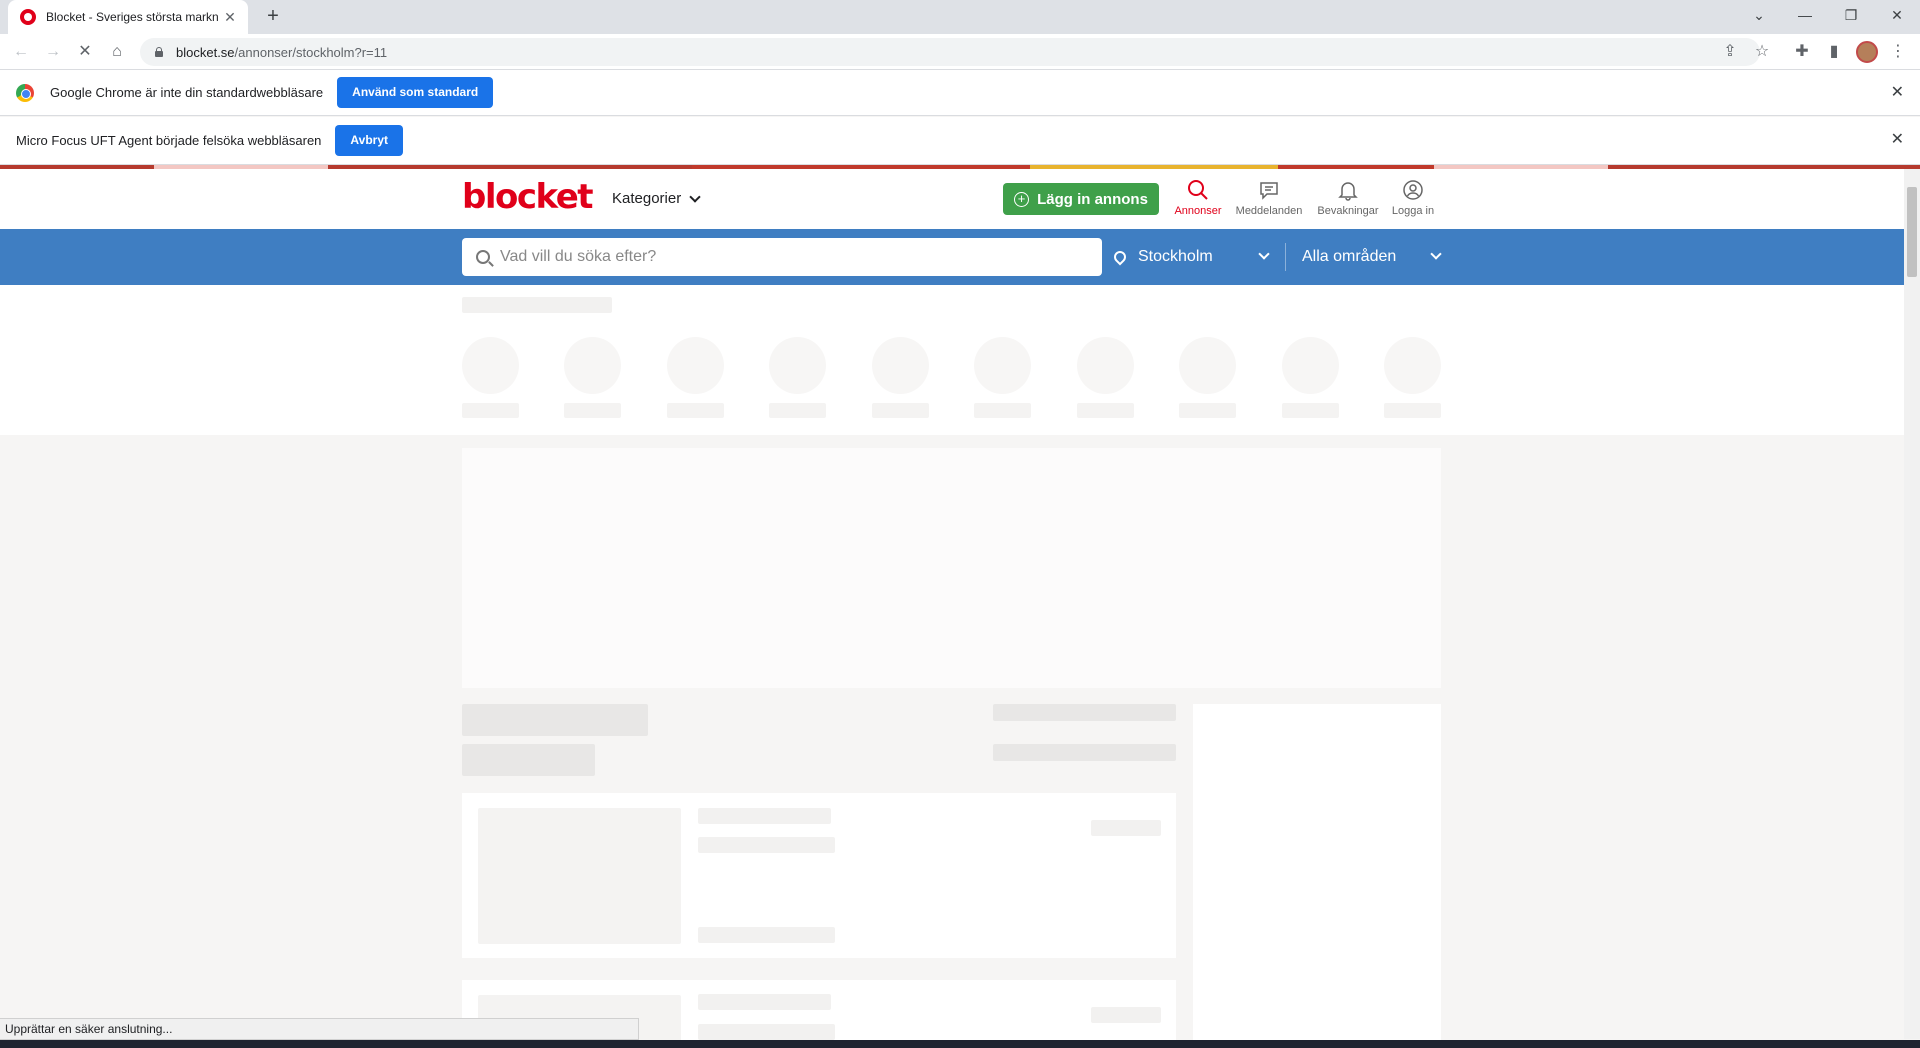  What do you see at coordinates (555, 720) in the screenshot?
I see `skeleton-title` at bounding box center [555, 720].